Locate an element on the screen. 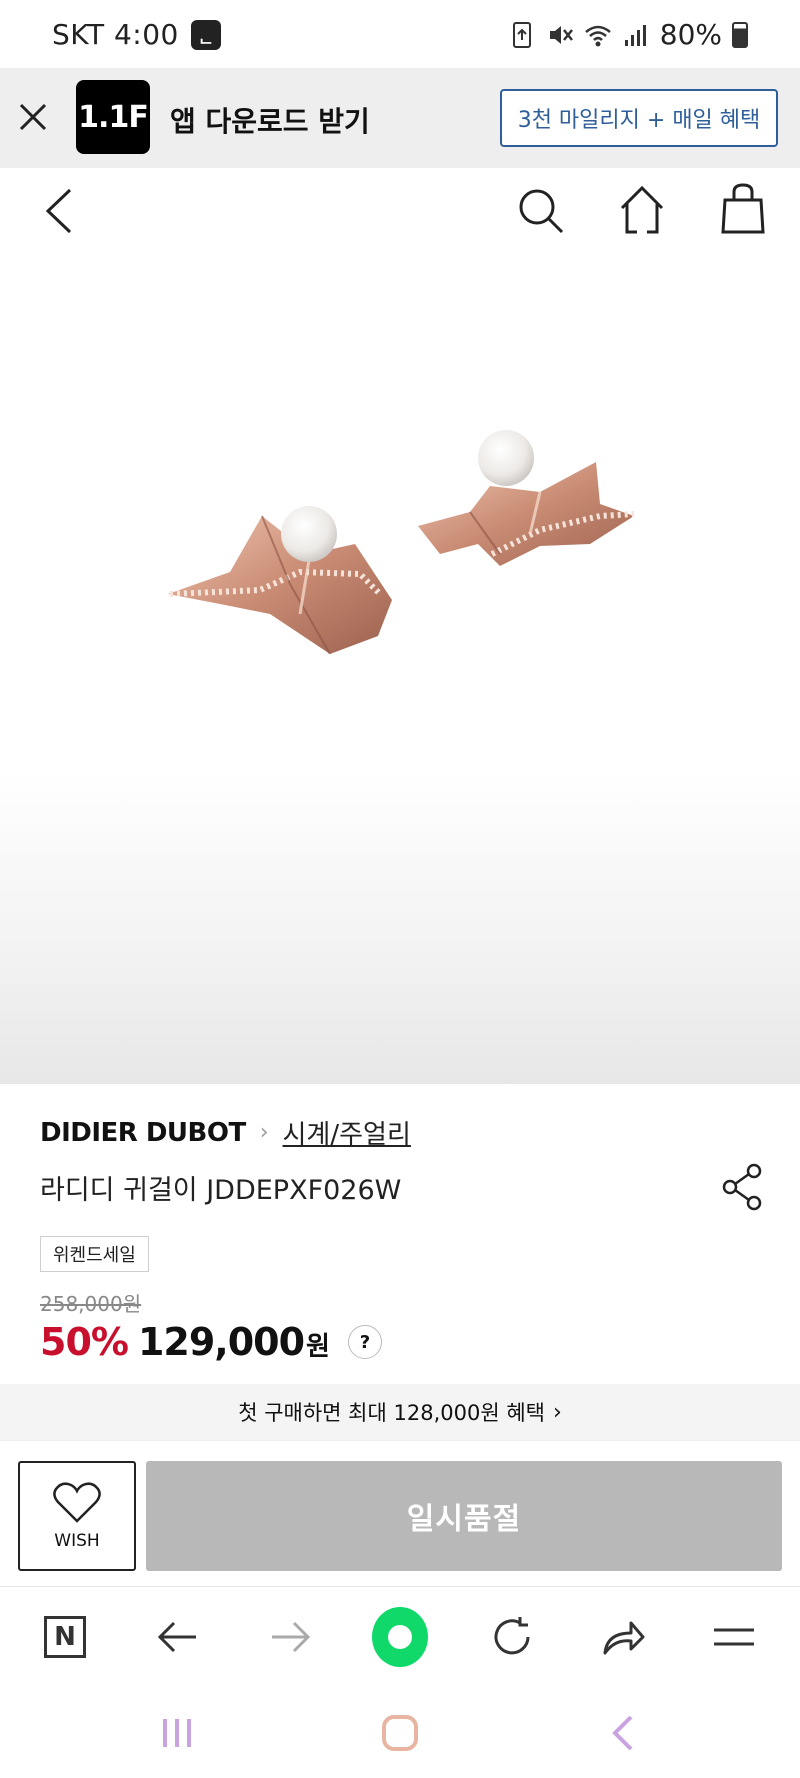  right-earring is located at coordinates (526, 498).